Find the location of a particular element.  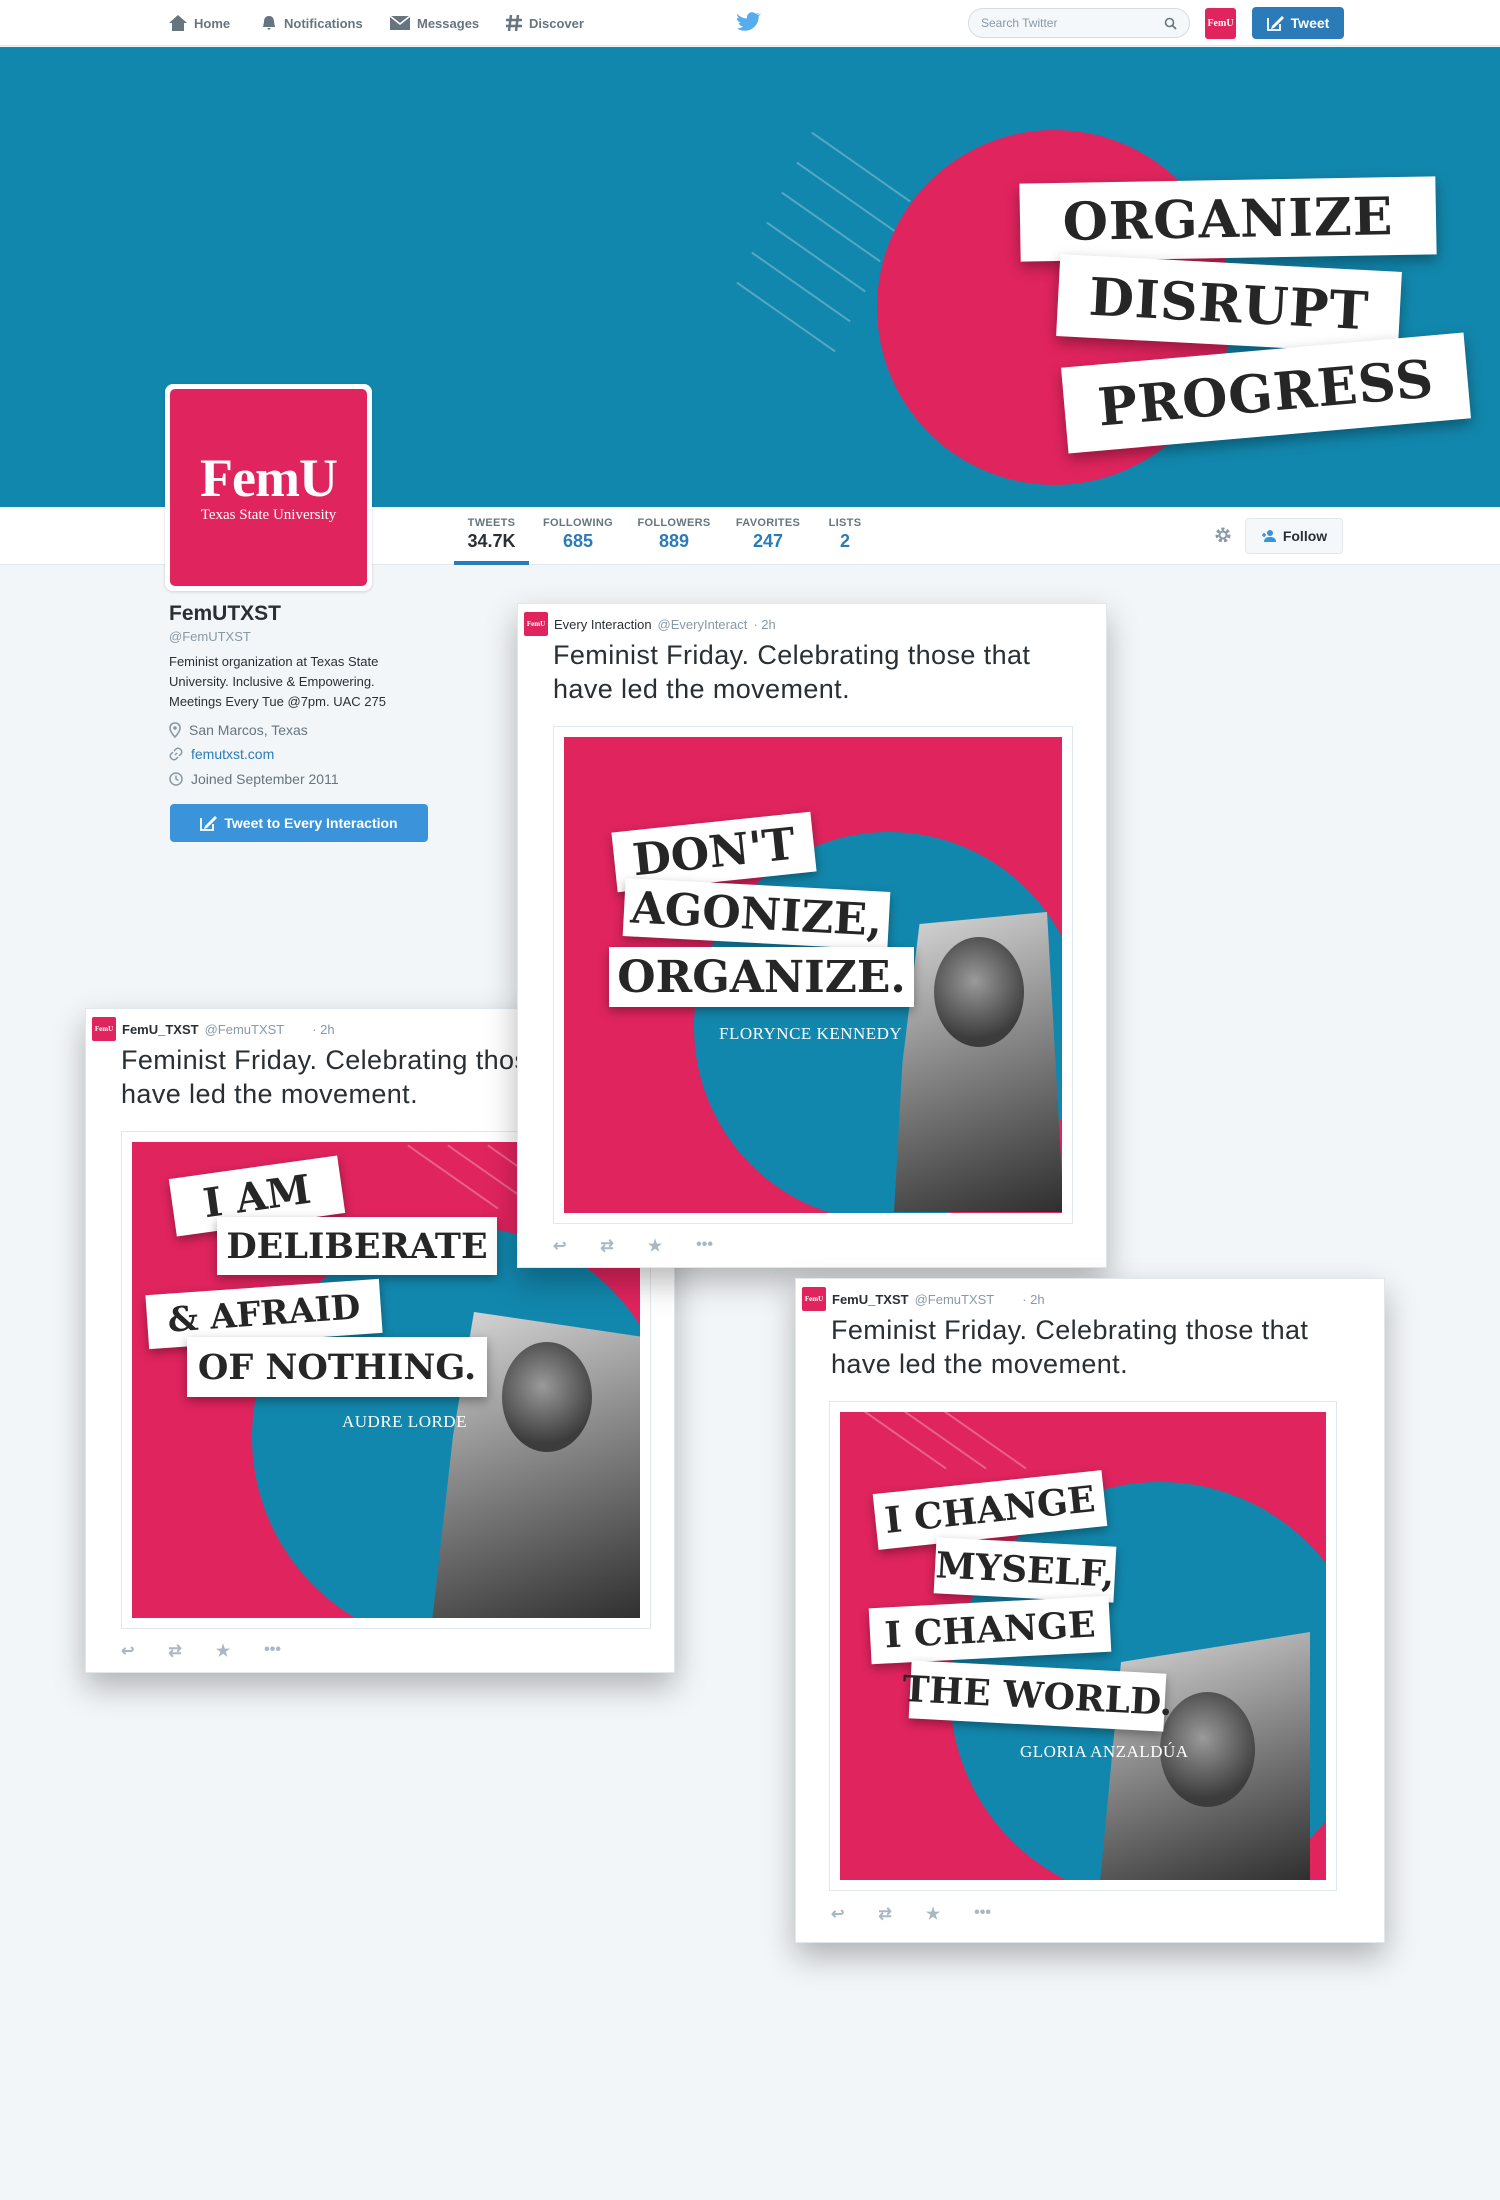

profile-name: FemUTXST is located at coordinates (225, 614).